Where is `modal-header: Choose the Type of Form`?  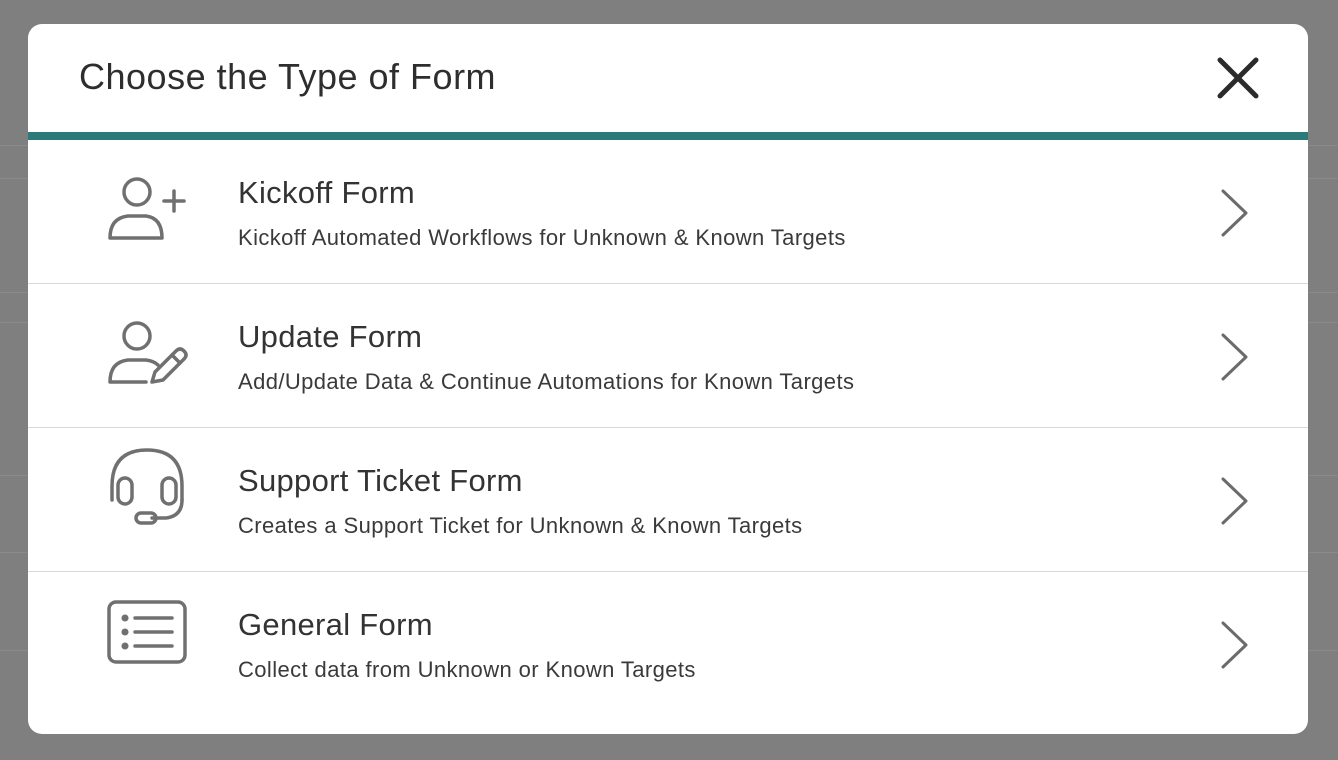
modal-header: Choose the Type of Form is located at coordinates (668, 82).